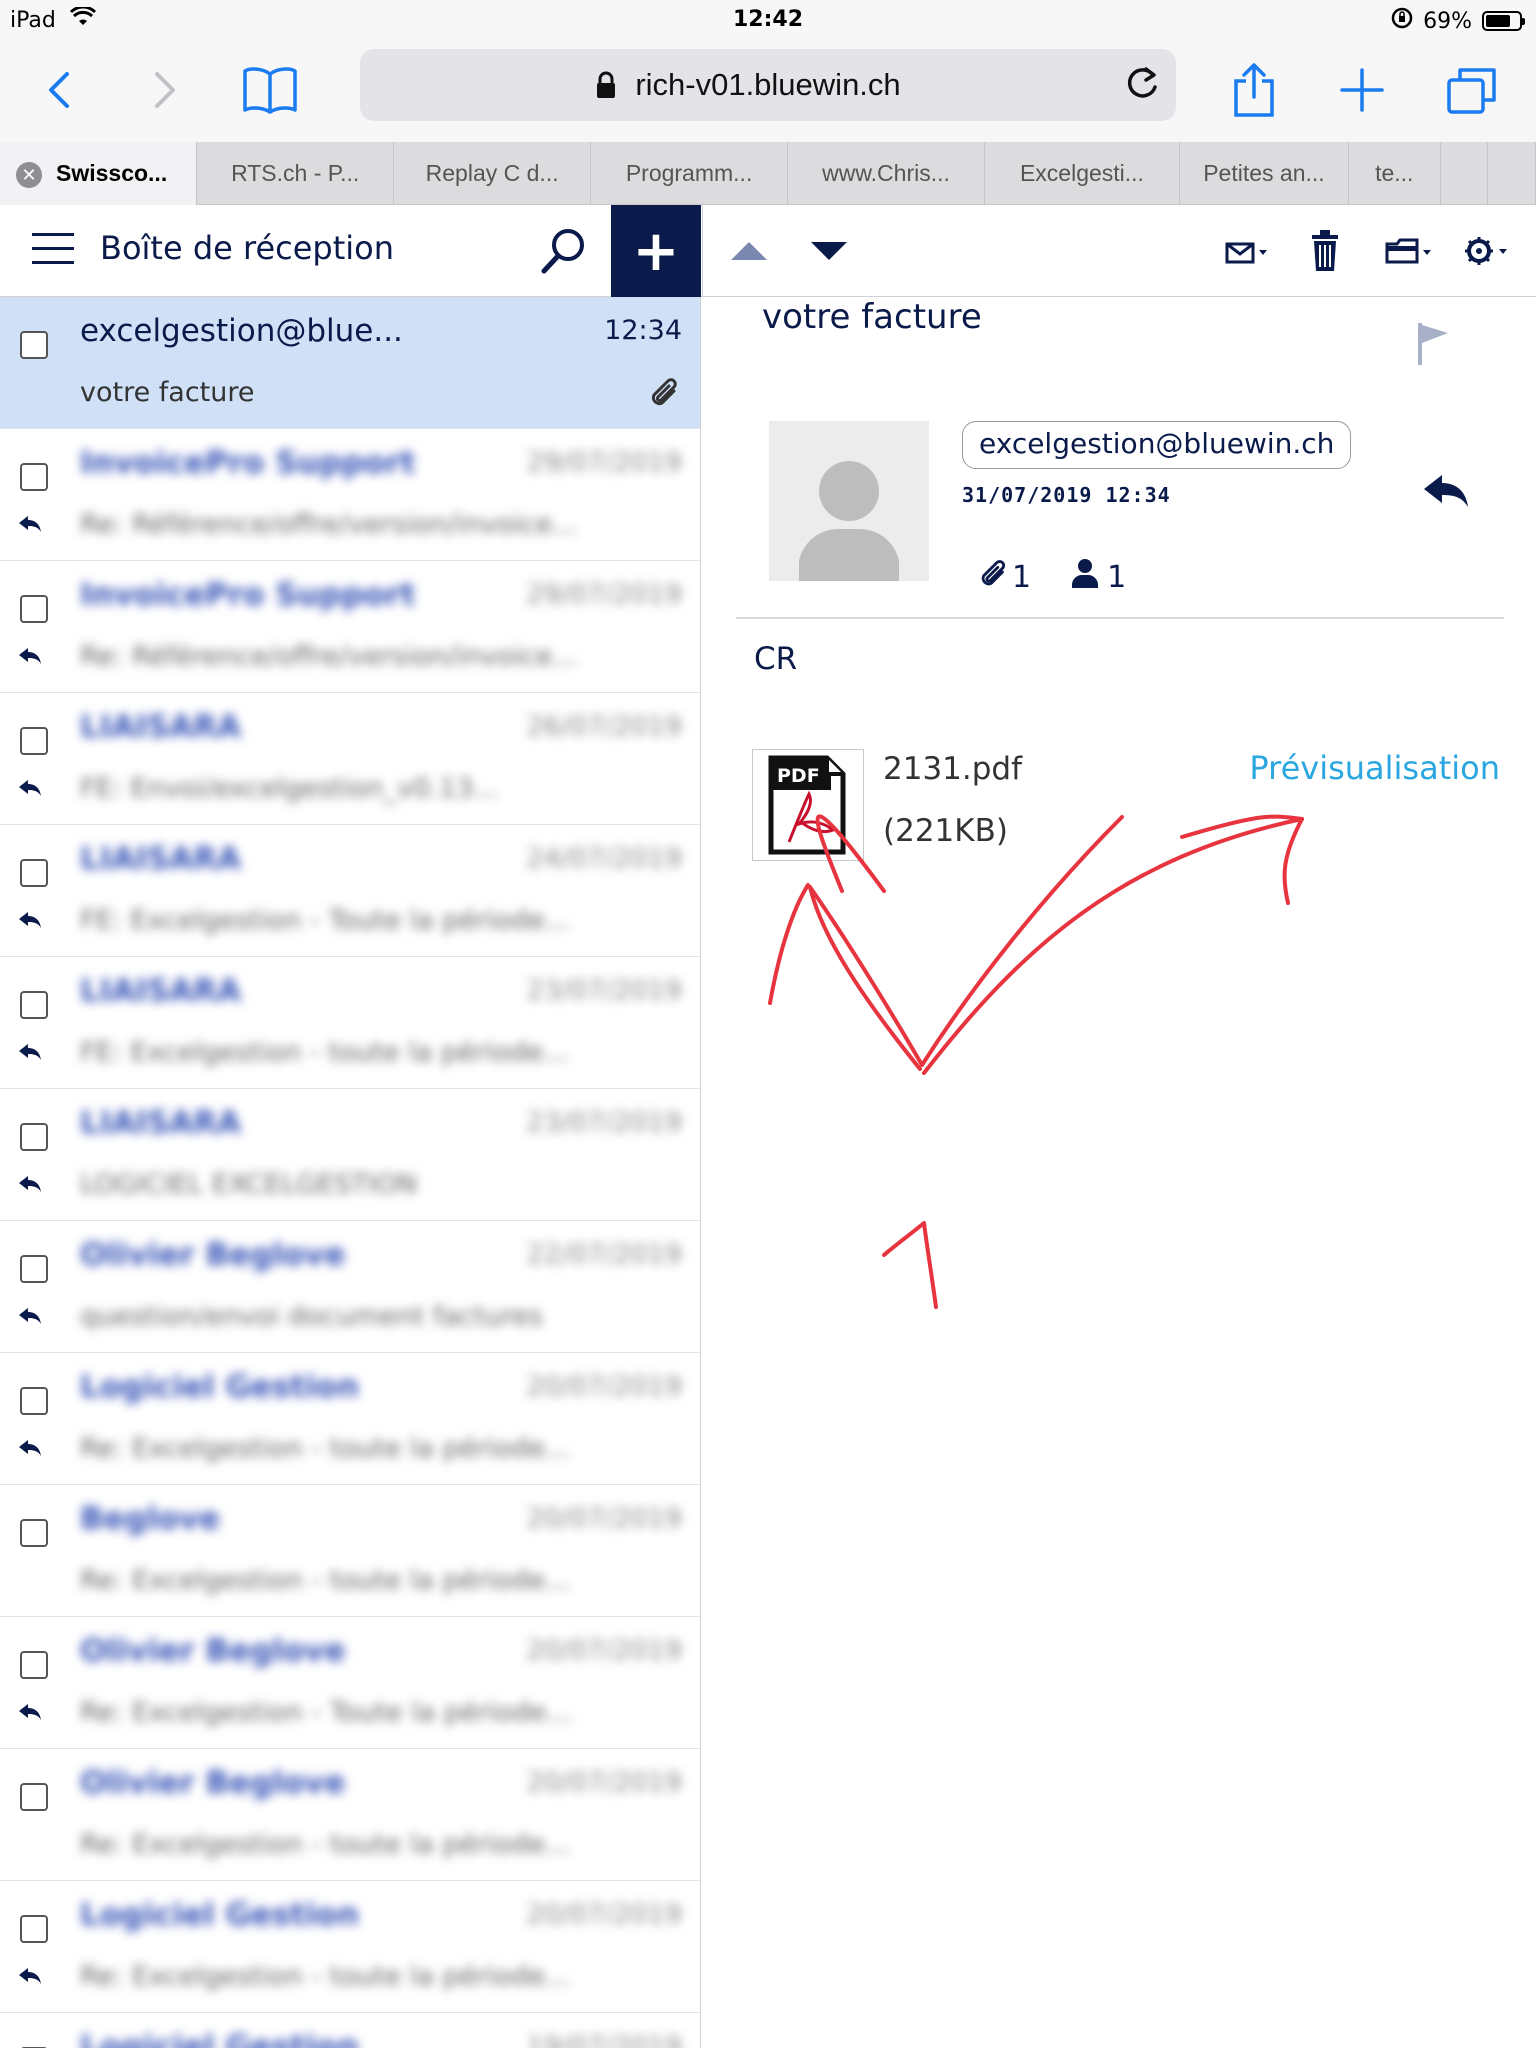 Image resolution: width=1536 pixels, height=2048 pixels. Describe the element at coordinates (53, 251) in the screenshot. I see `menu-icon` at that location.